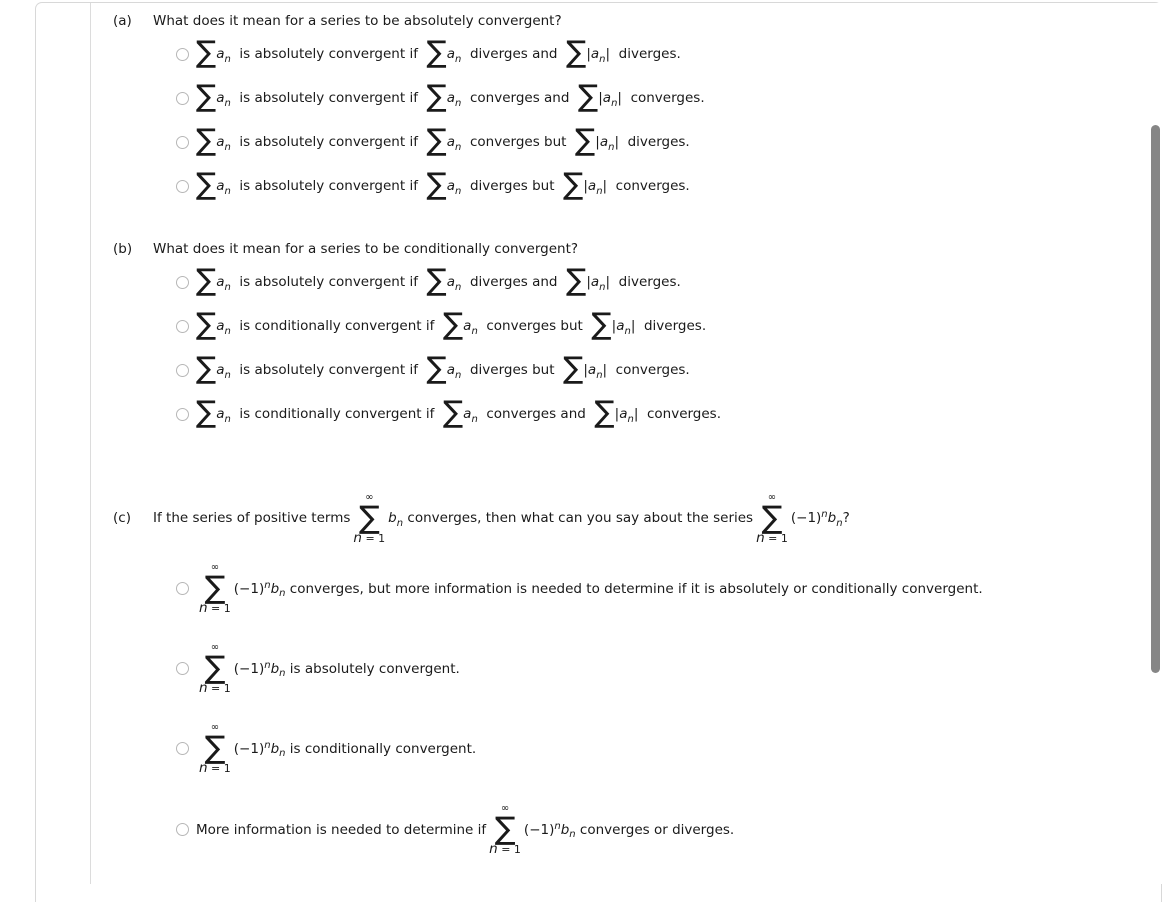 The width and height of the screenshot is (1170, 902). What do you see at coordinates (182, 98) in the screenshot?
I see `radio-a2` at bounding box center [182, 98].